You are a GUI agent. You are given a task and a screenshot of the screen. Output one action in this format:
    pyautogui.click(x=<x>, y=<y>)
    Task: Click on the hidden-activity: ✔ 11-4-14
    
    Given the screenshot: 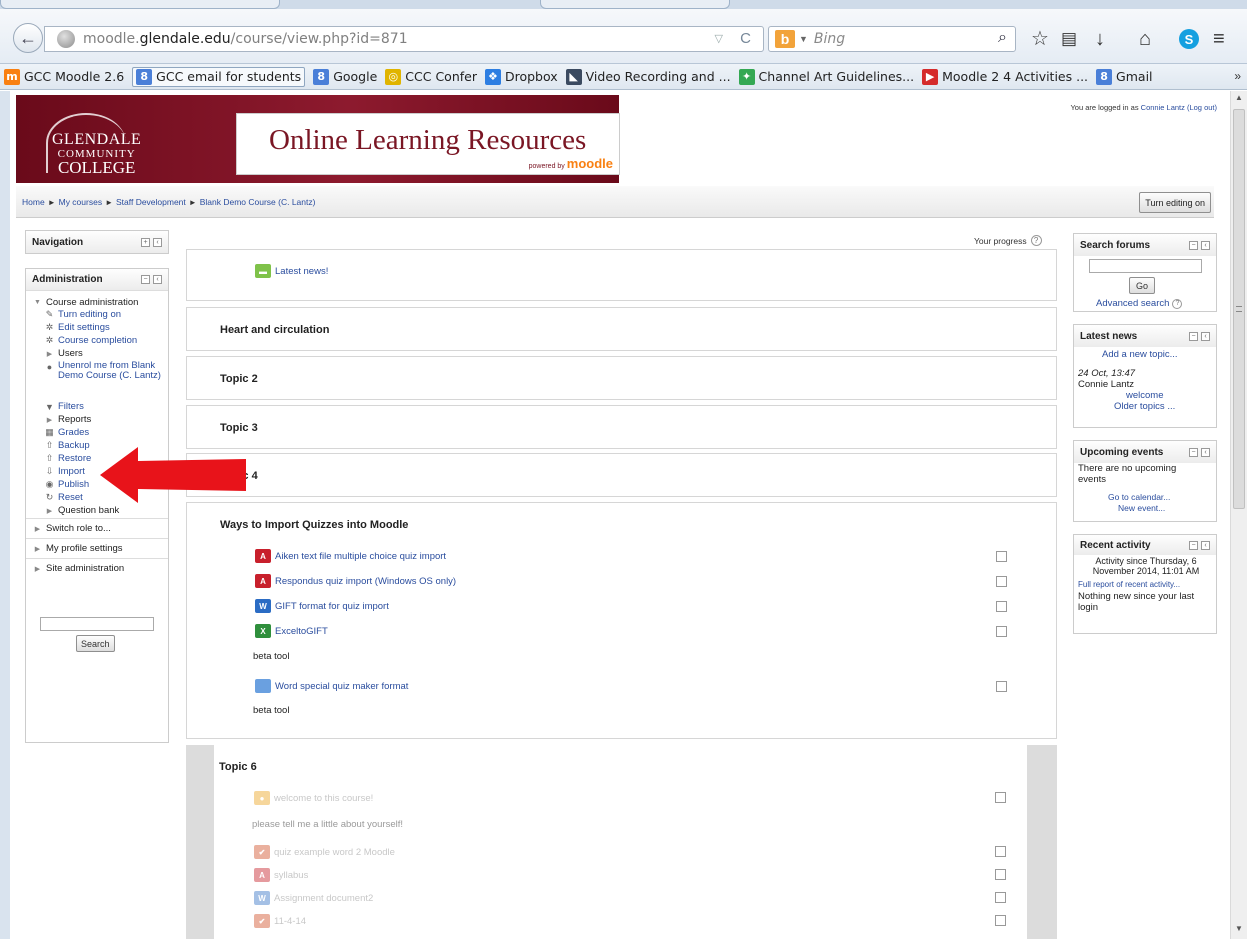 What is the action you would take?
    pyautogui.click(x=280, y=921)
    